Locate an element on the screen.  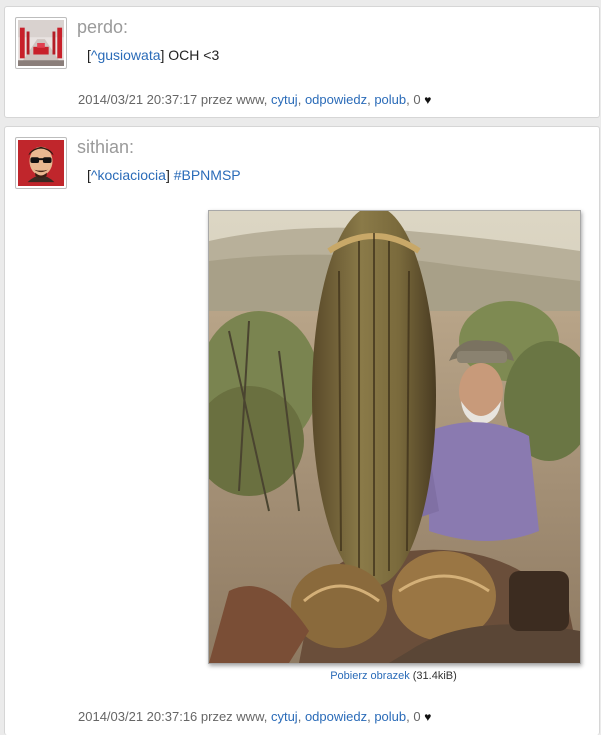
reply-to-link: ^kociaciocia is located at coordinates (128, 175).